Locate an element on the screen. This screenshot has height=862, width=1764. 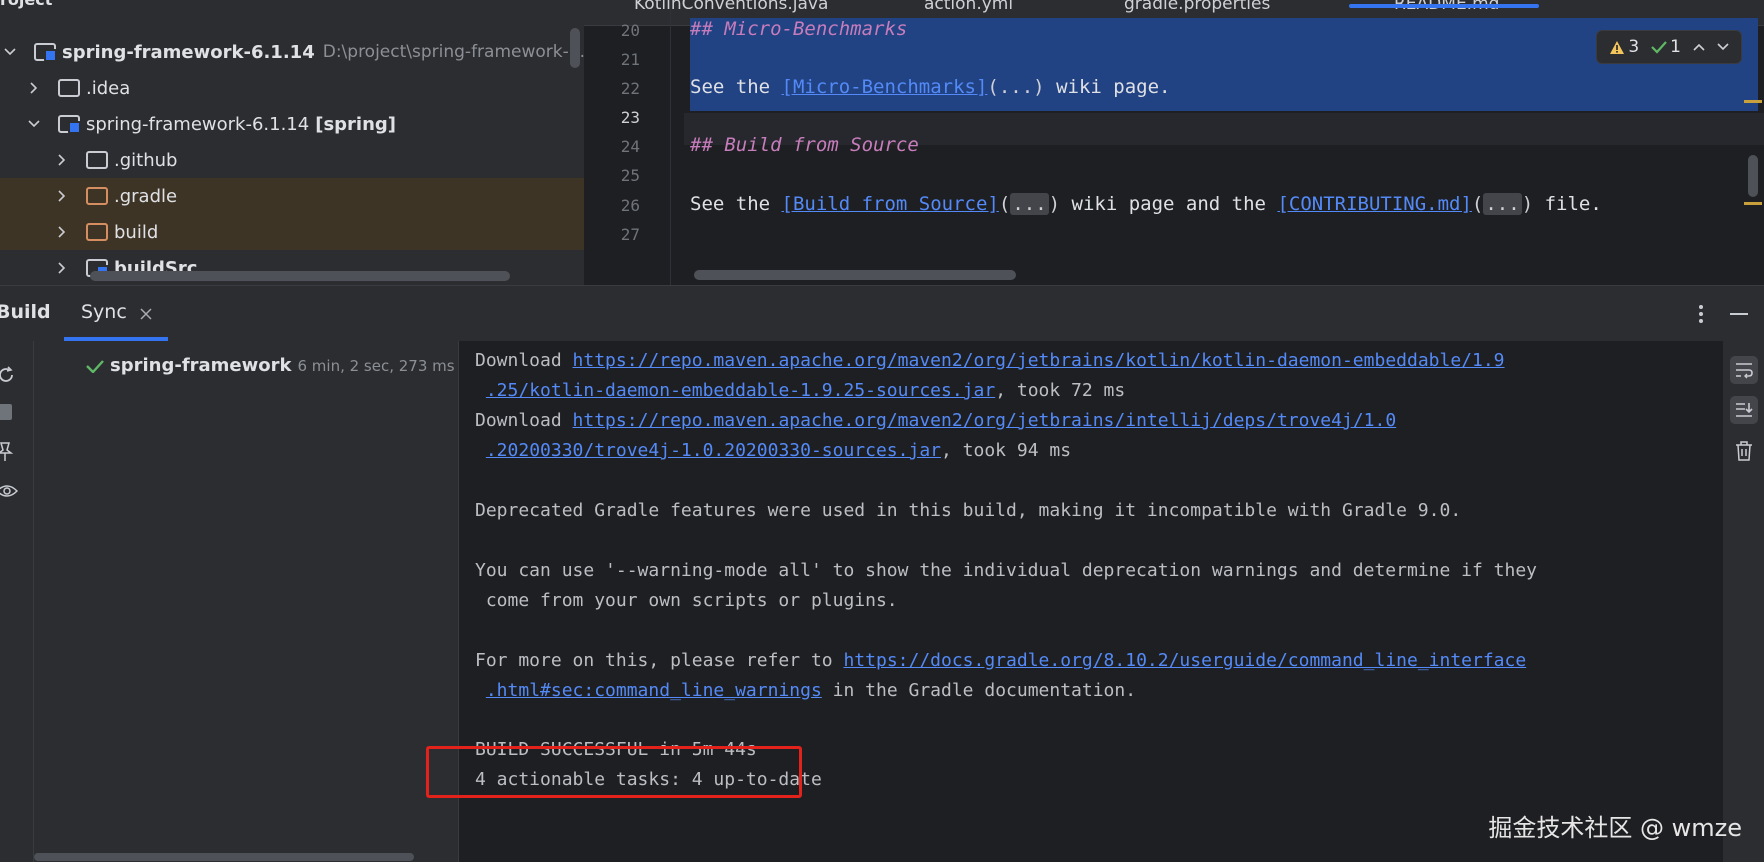
build-tree-node: spring-framework 6 min, 2 sec, 273 ms is located at coordinates (270, 365).